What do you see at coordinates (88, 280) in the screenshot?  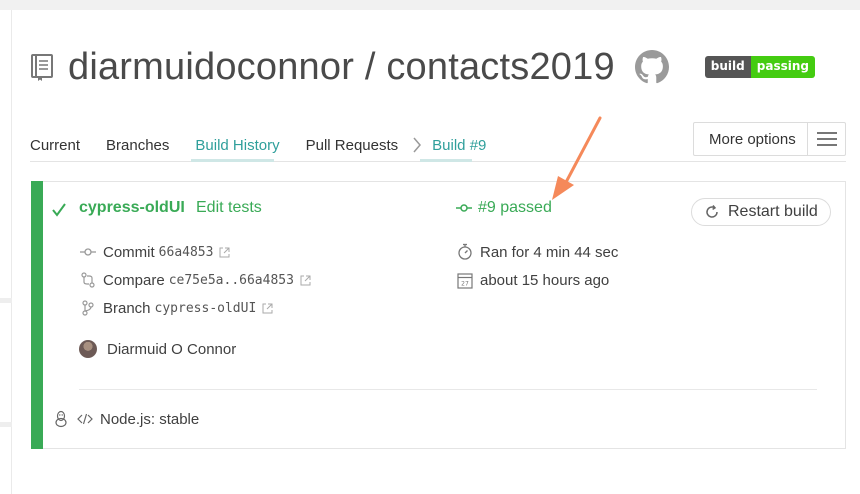 I see `compare-icon` at bounding box center [88, 280].